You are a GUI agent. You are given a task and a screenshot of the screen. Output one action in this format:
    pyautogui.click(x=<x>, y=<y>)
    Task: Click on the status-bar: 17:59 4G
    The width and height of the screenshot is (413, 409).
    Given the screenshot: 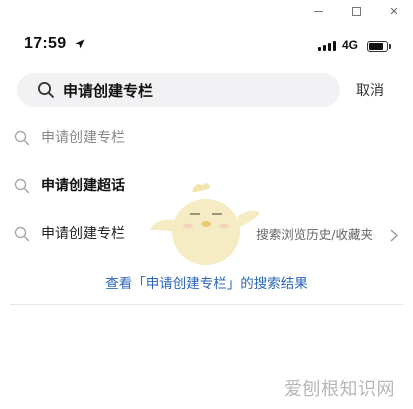 What is the action you would take?
    pyautogui.click(x=206, y=45)
    